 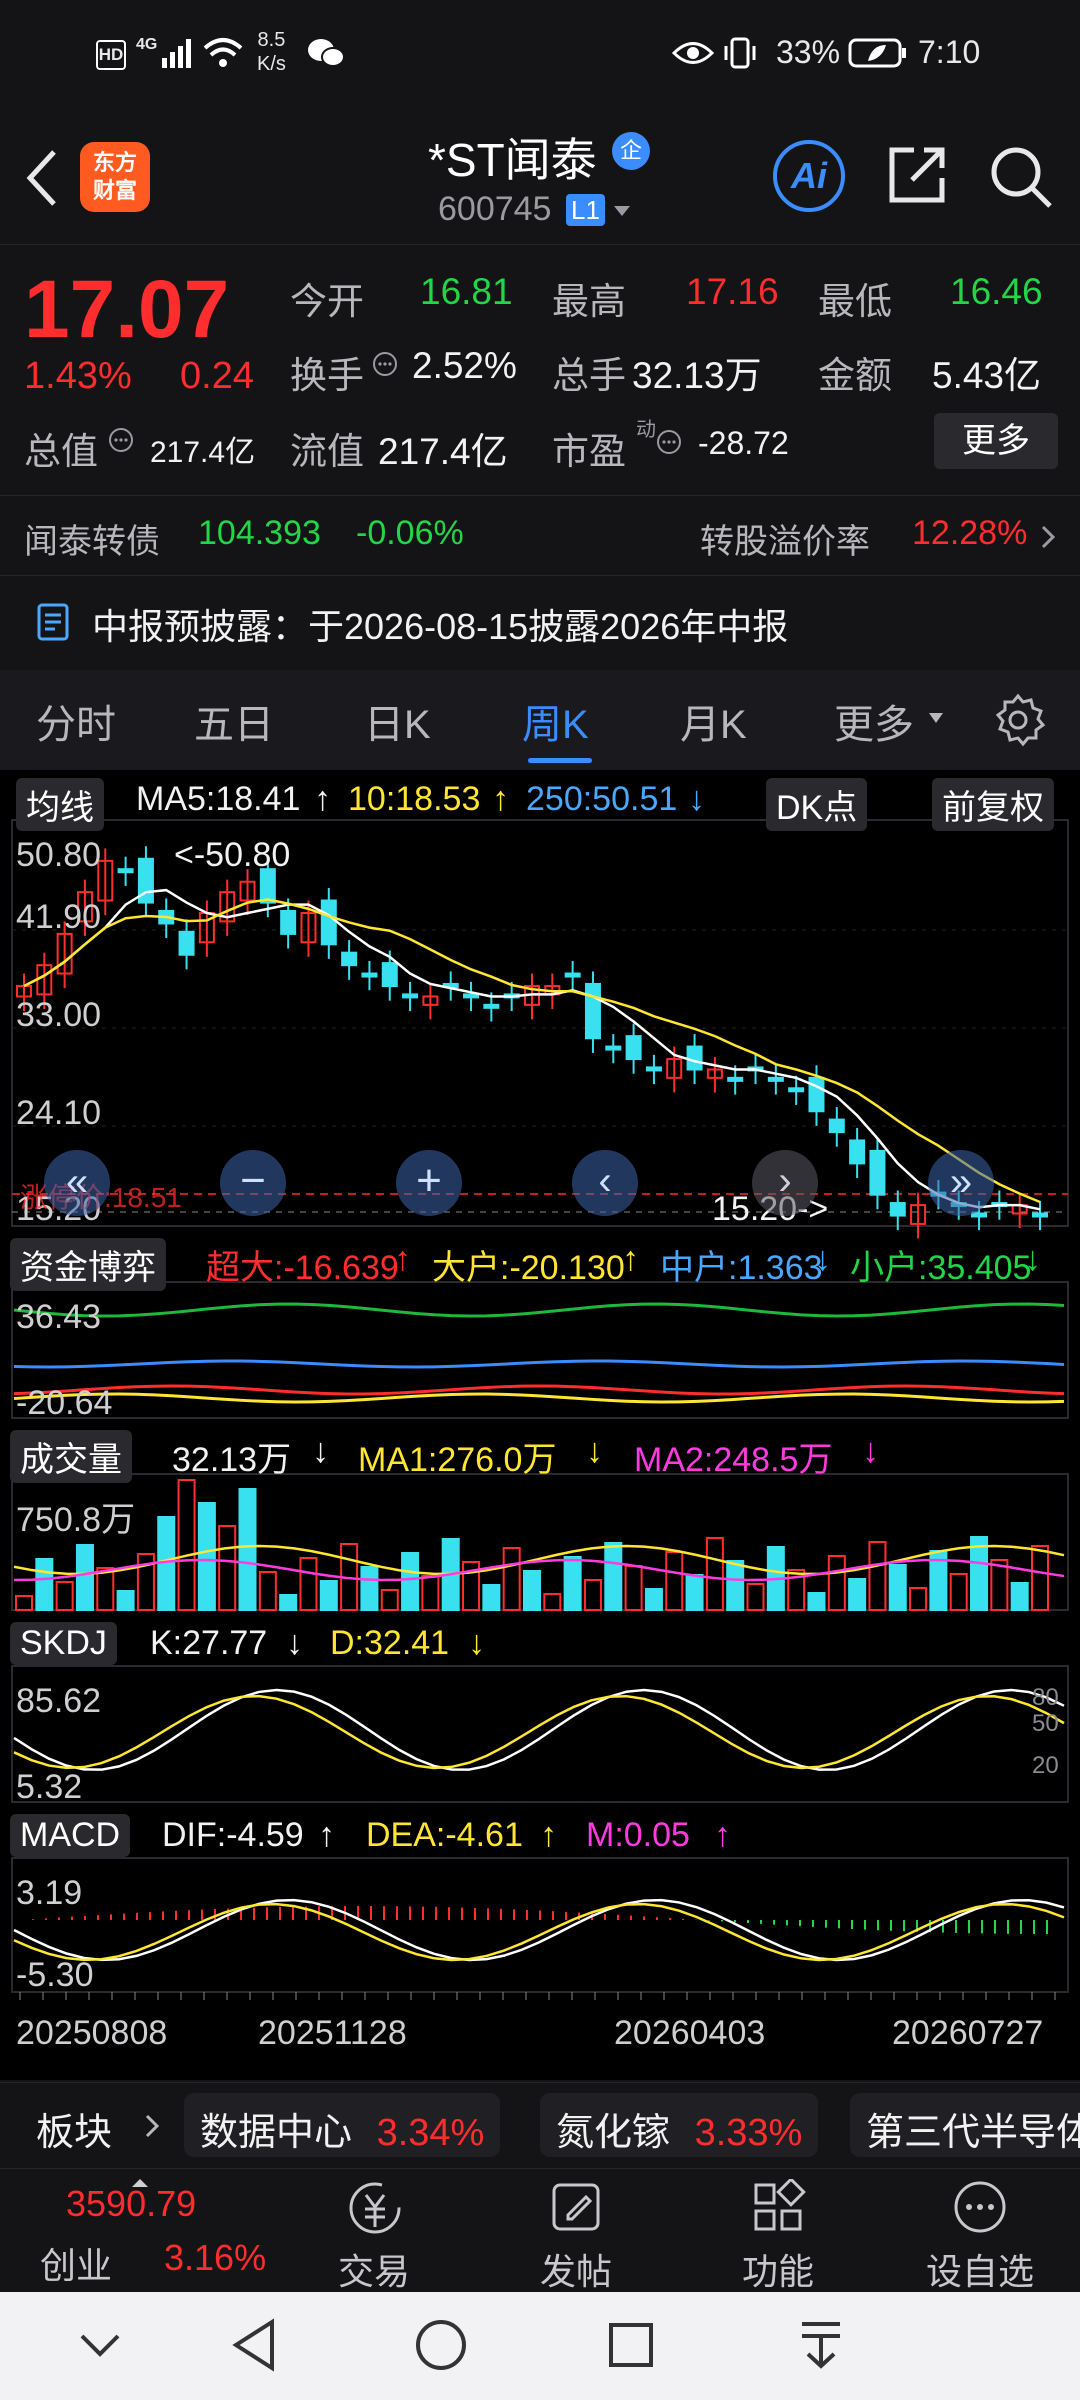 I want to click on volume-selector: 成交量, so click(x=71, y=1456).